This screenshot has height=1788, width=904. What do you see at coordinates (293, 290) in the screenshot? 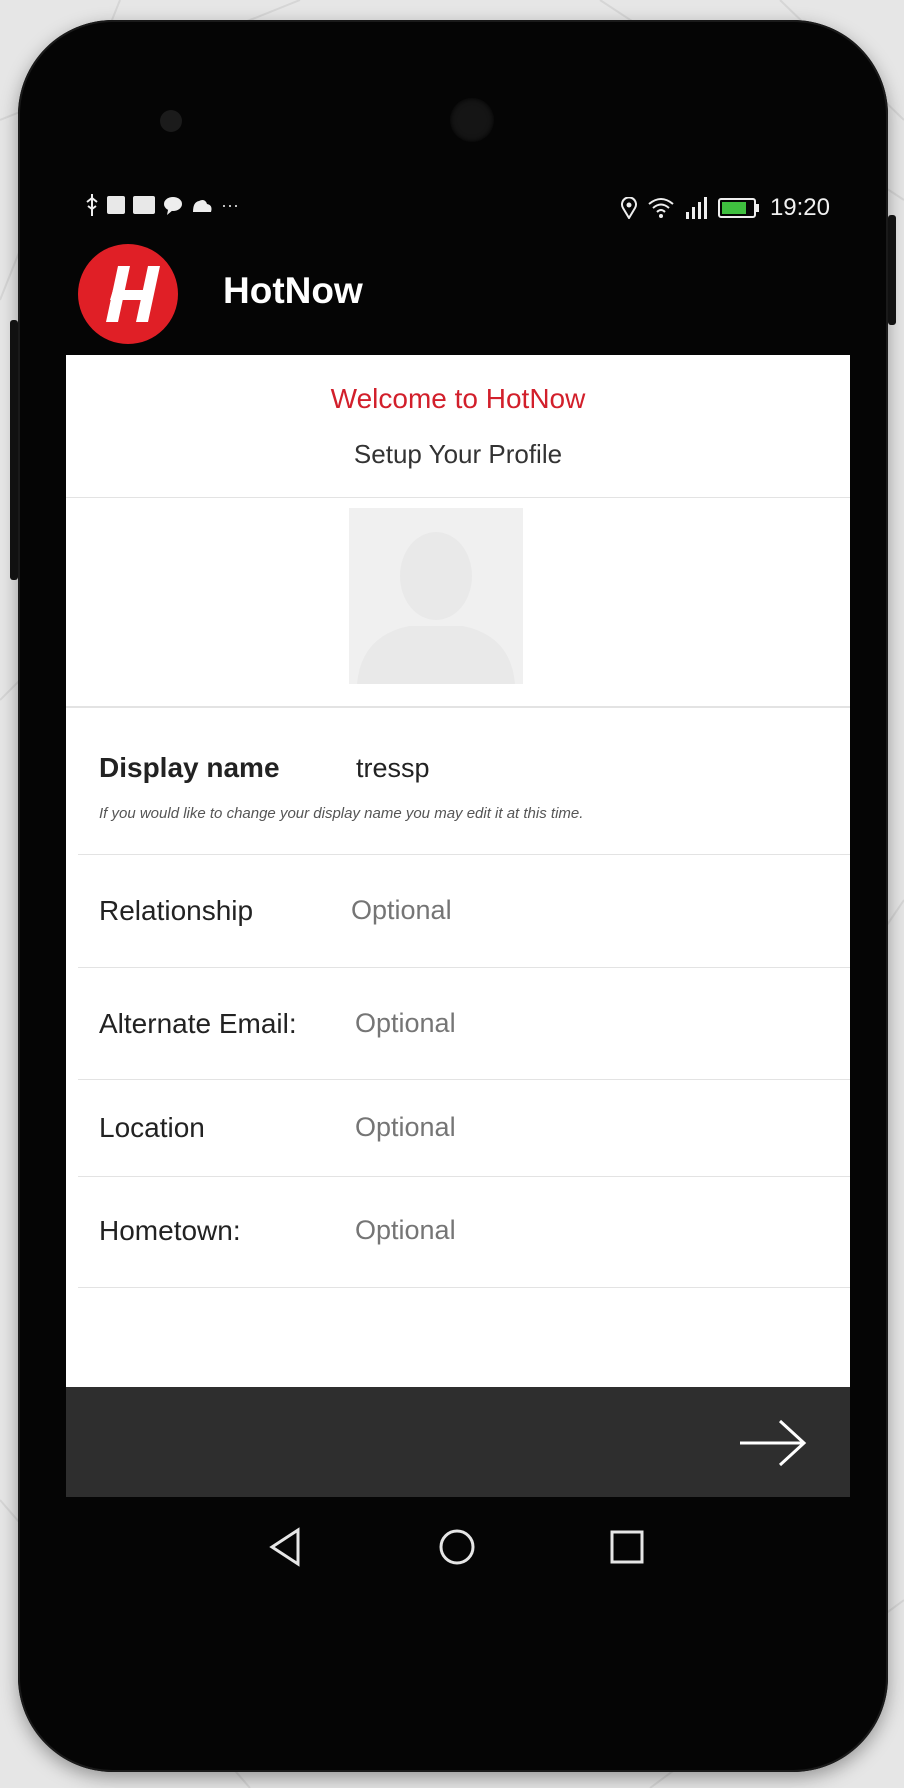
I see `app-title: HotNow` at bounding box center [293, 290].